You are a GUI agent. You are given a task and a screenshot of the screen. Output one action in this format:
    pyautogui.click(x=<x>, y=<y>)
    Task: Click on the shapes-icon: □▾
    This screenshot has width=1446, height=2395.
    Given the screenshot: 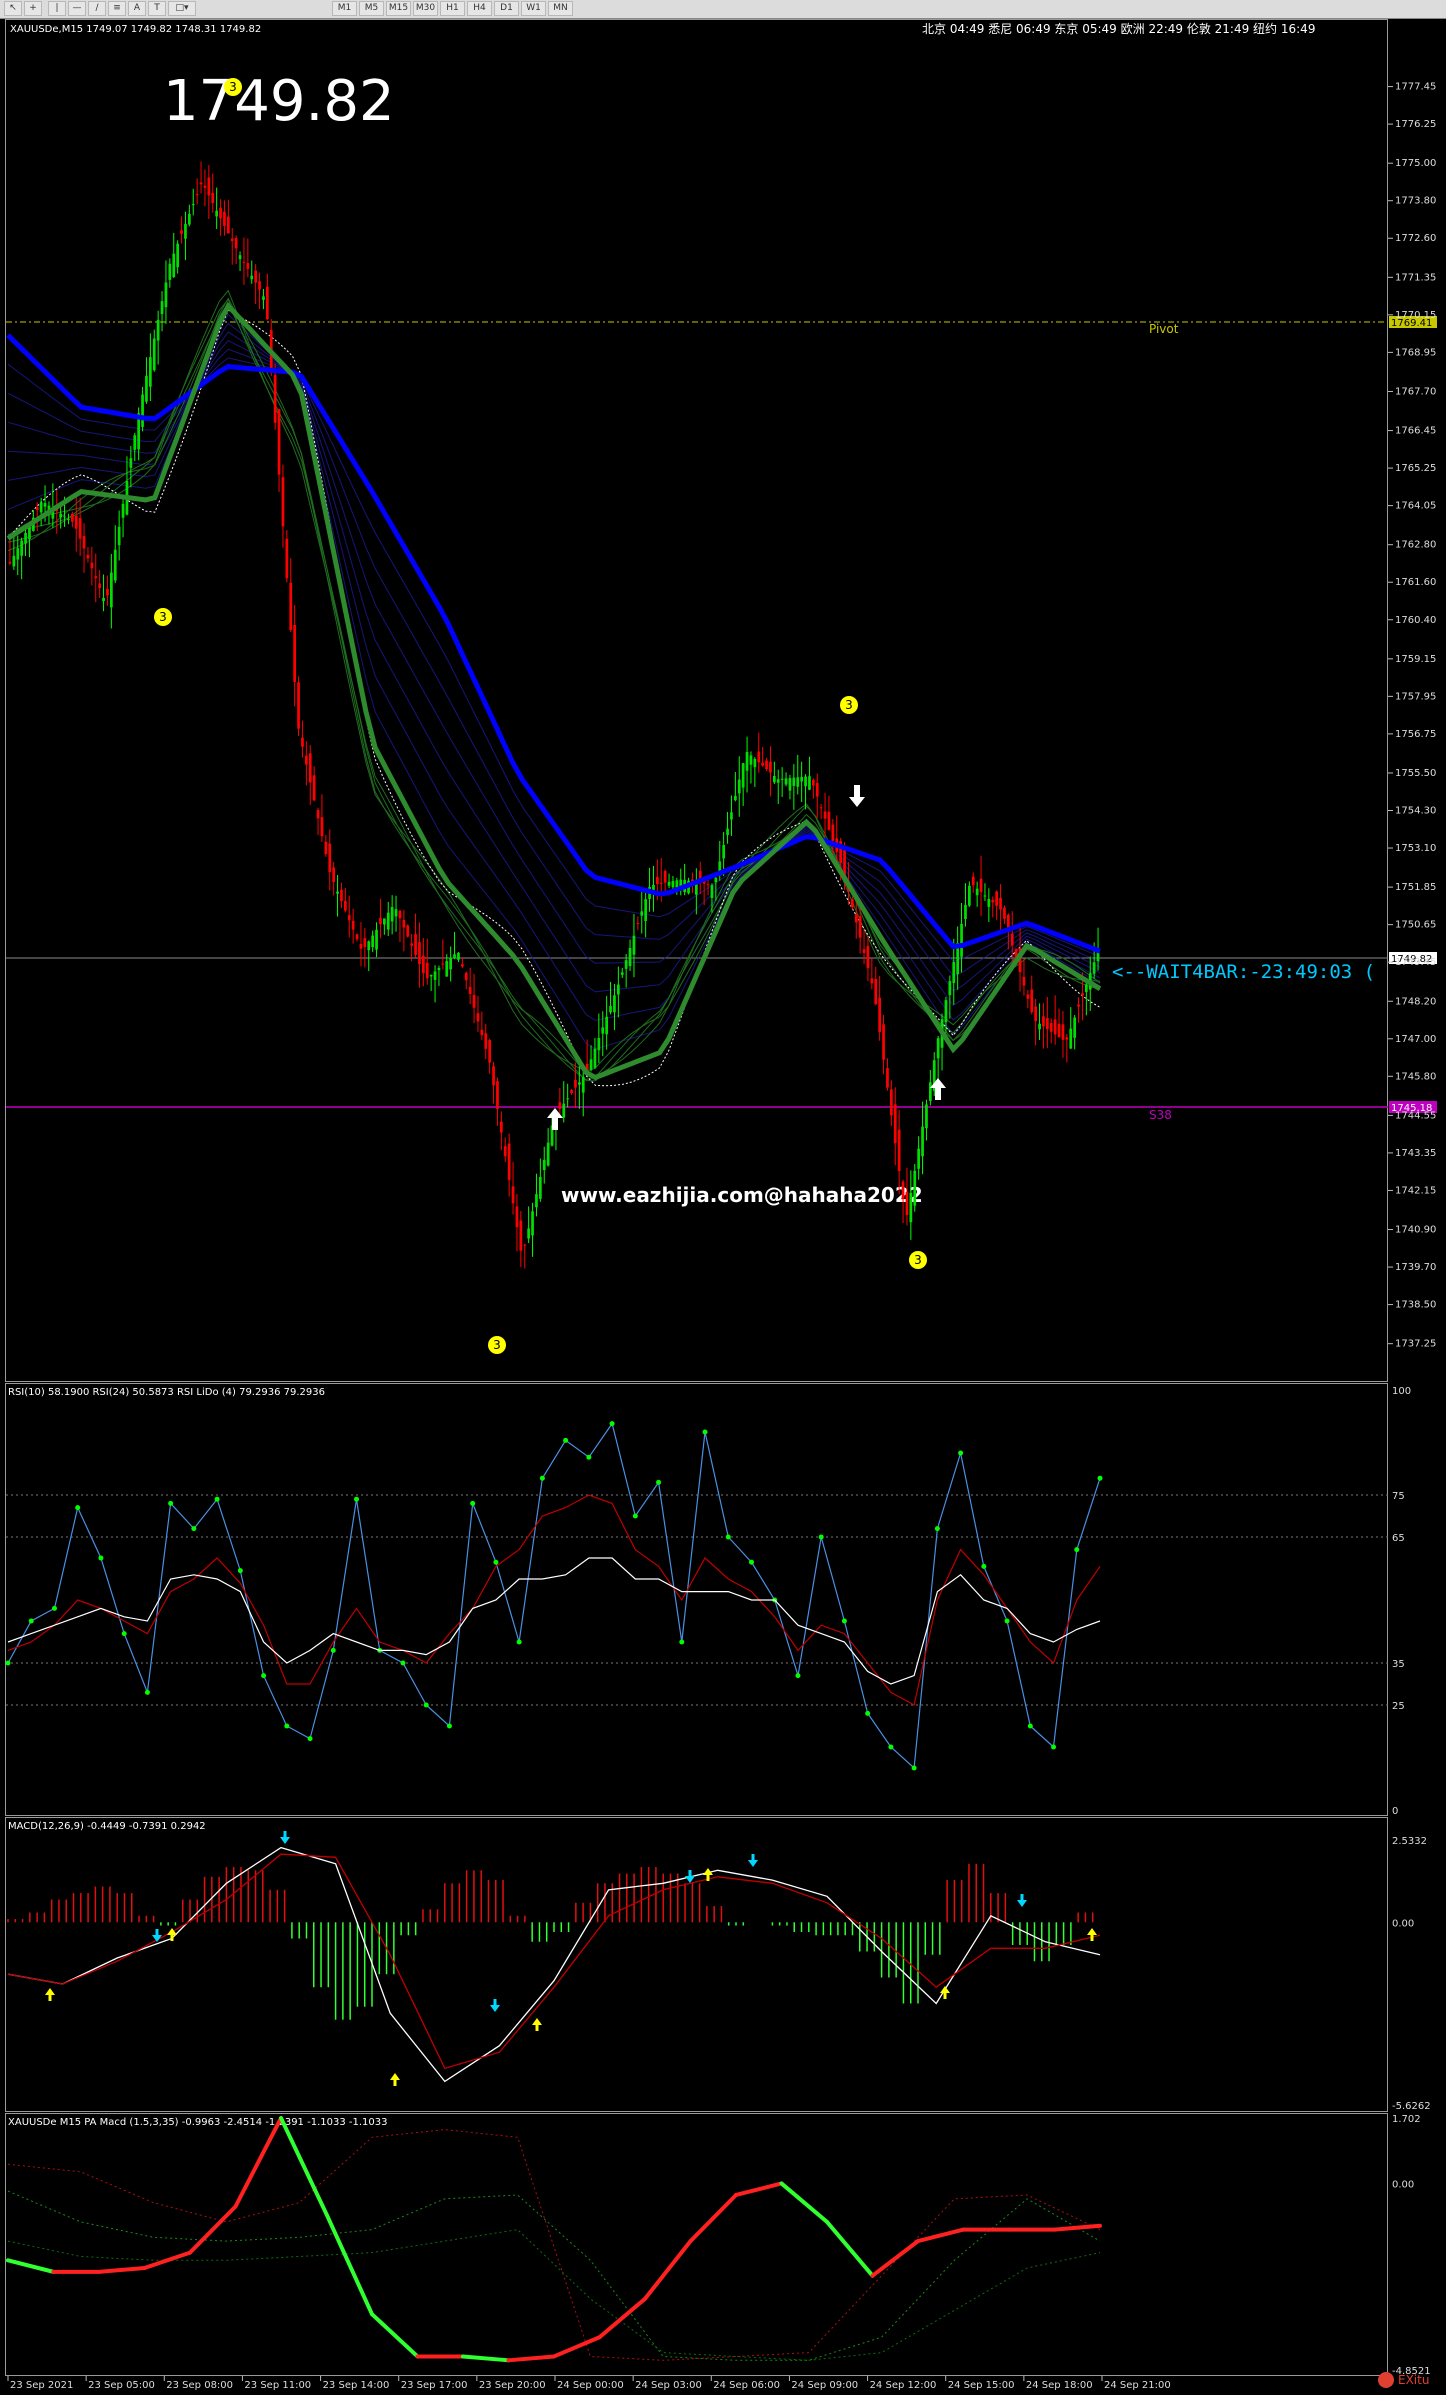 What is the action you would take?
    pyautogui.click(x=182, y=8)
    